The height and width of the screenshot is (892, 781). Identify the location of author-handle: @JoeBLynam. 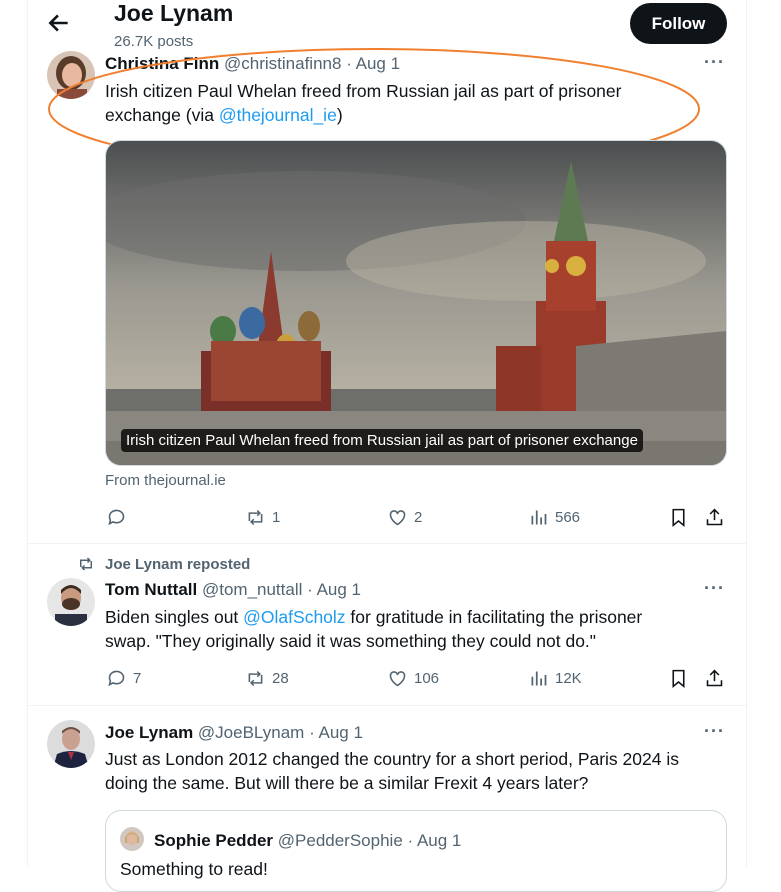
(251, 732).